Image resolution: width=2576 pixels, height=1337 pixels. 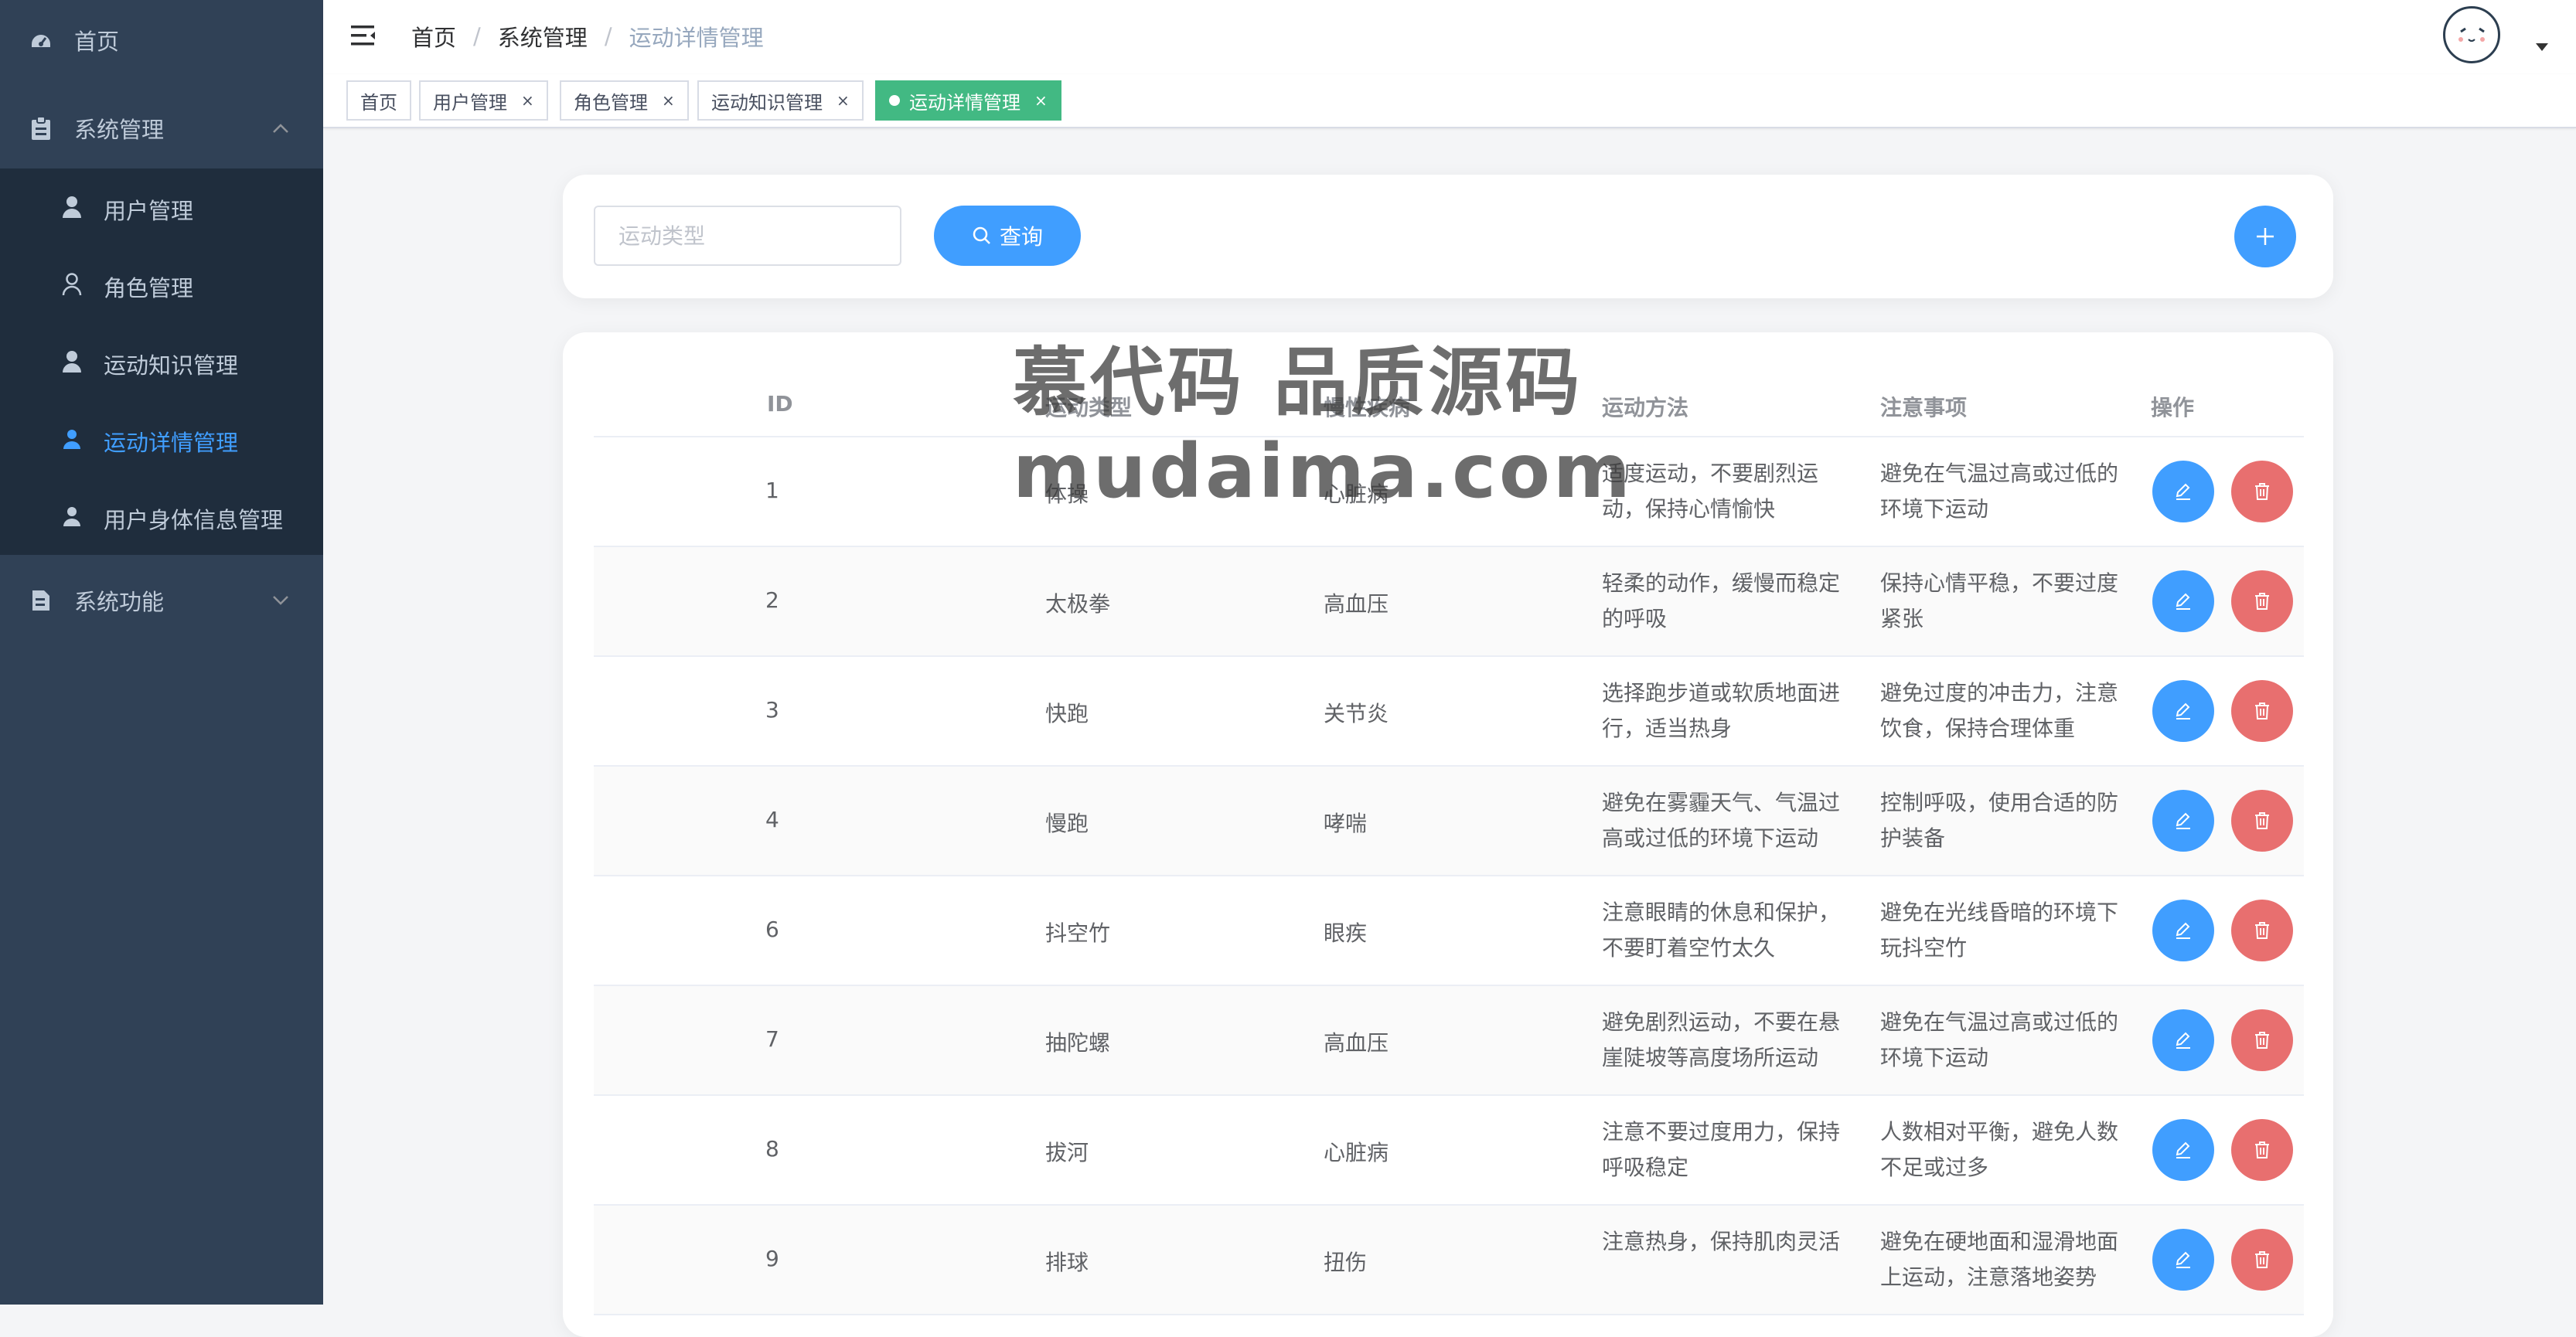 I want to click on menu-system-management: 系统管理, so click(x=161, y=128).